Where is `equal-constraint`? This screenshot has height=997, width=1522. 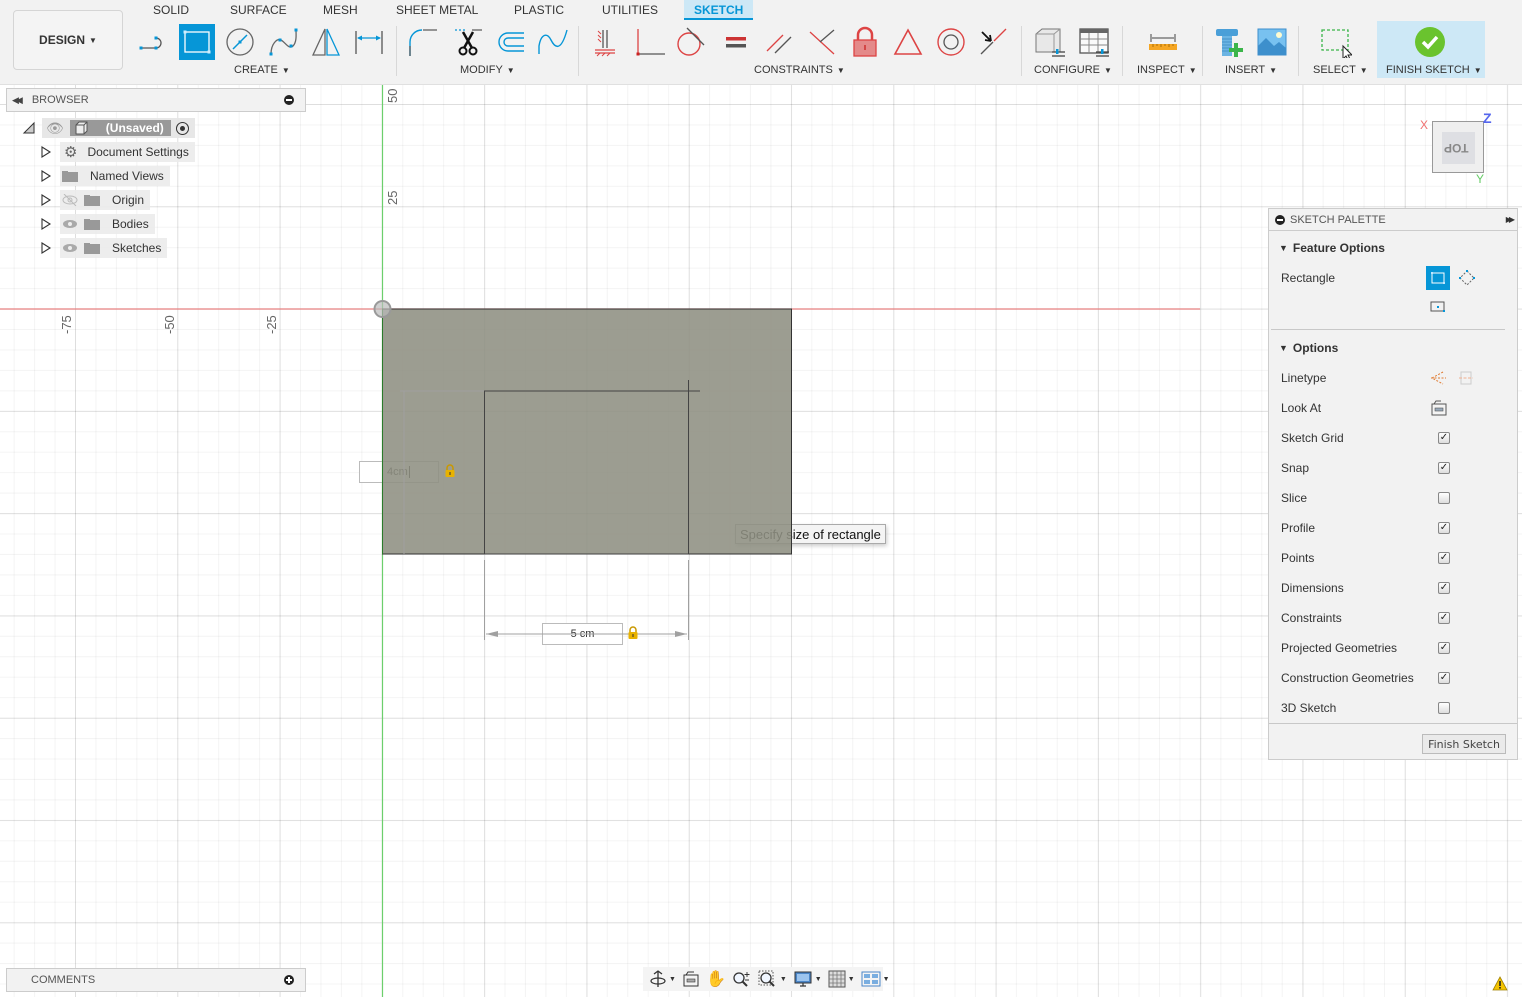 equal-constraint is located at coordinates (736, 42).